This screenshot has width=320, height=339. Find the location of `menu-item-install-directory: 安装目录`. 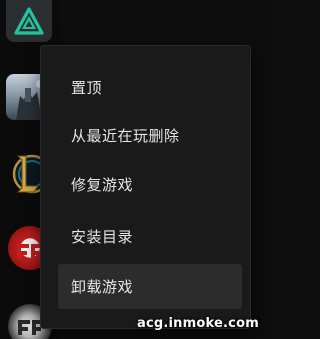

menu-item-install-directory: 安装目录 is located at coordinates (150, 236).